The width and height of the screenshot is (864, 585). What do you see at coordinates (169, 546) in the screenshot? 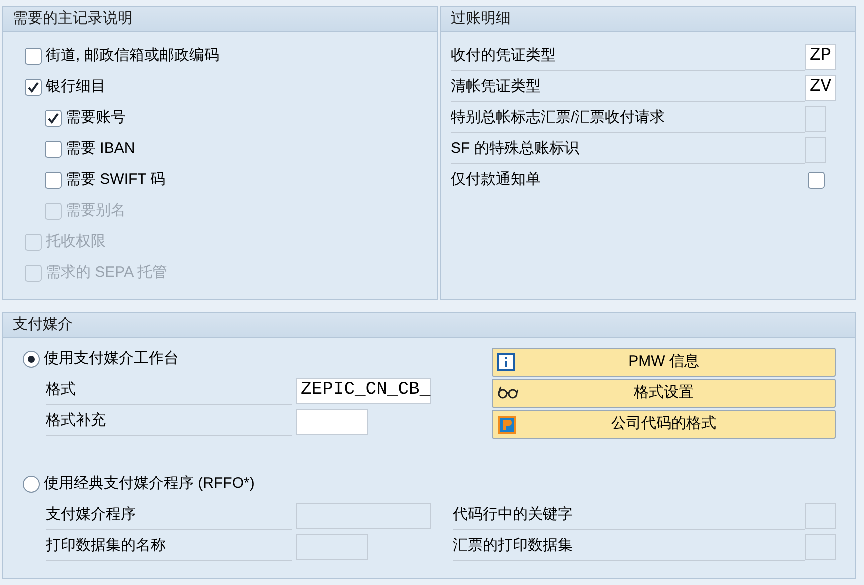
I see `field-label: 打印数据集的名称` at bounding box center [169, 546].